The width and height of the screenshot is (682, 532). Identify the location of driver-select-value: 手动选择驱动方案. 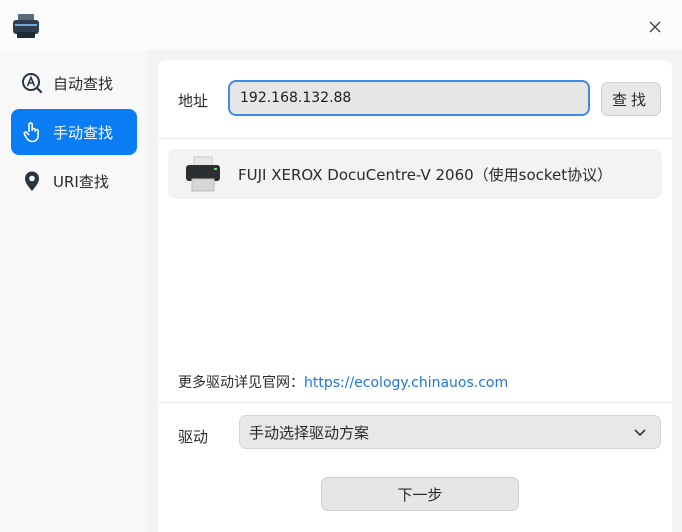
(309, 432).